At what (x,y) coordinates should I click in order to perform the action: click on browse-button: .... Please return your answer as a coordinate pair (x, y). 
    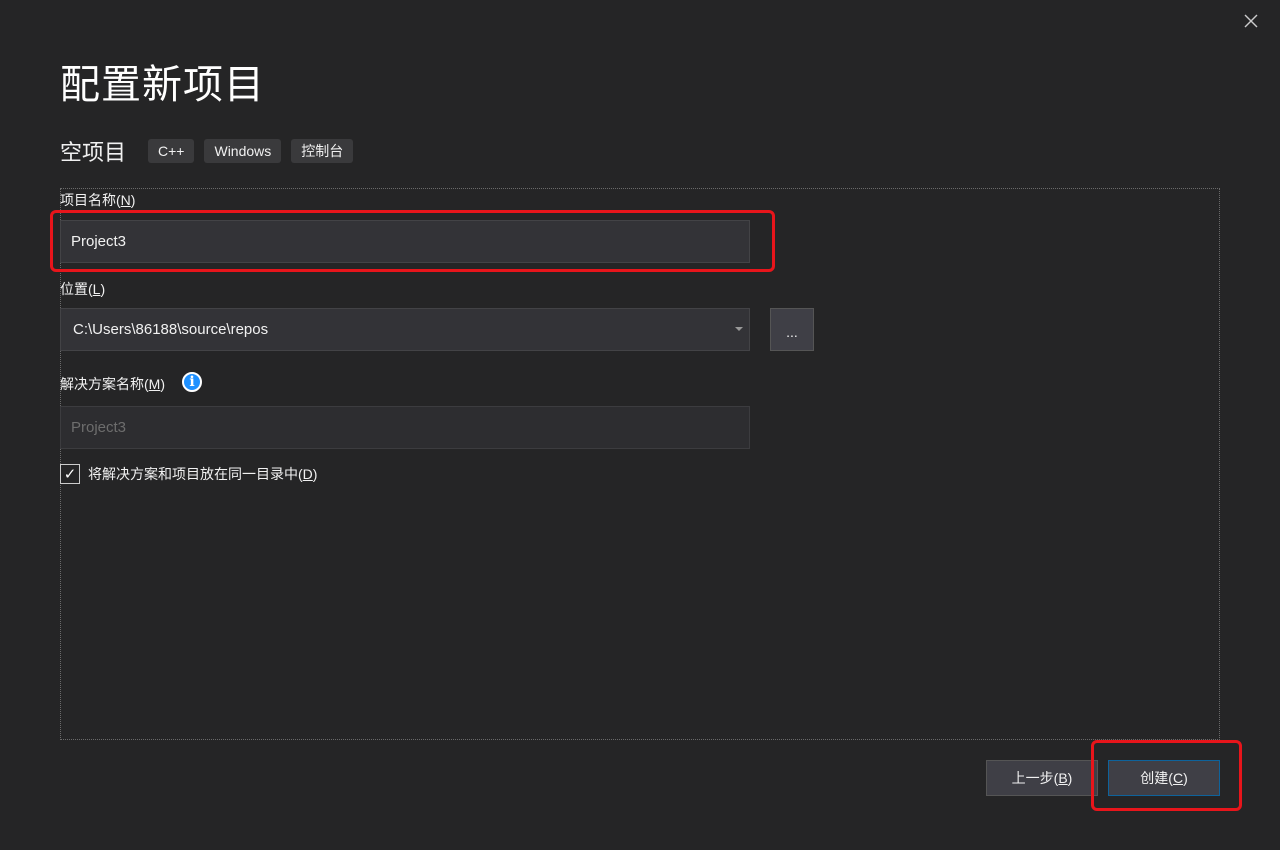
    Looking at the image, I should click on (792, 329).